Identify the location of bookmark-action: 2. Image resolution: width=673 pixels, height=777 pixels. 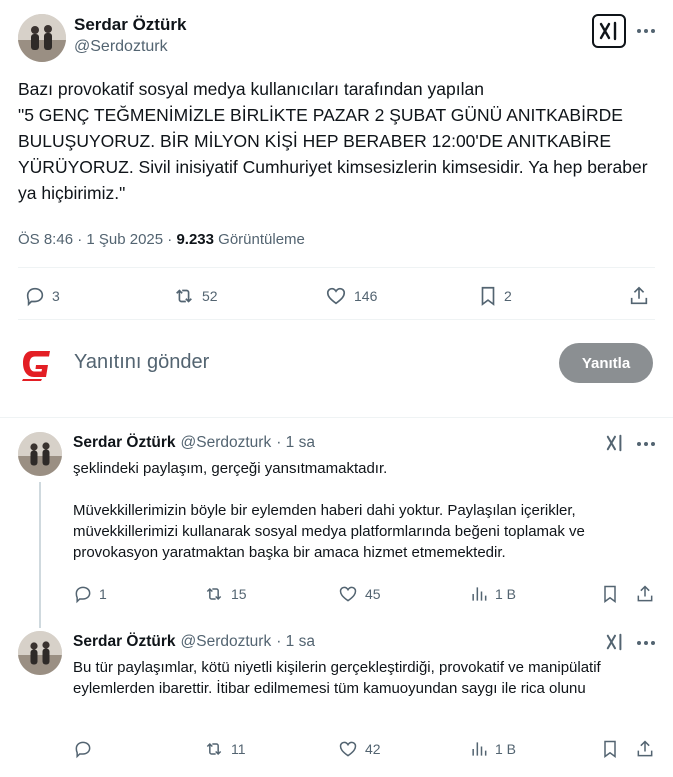
(495, 296).